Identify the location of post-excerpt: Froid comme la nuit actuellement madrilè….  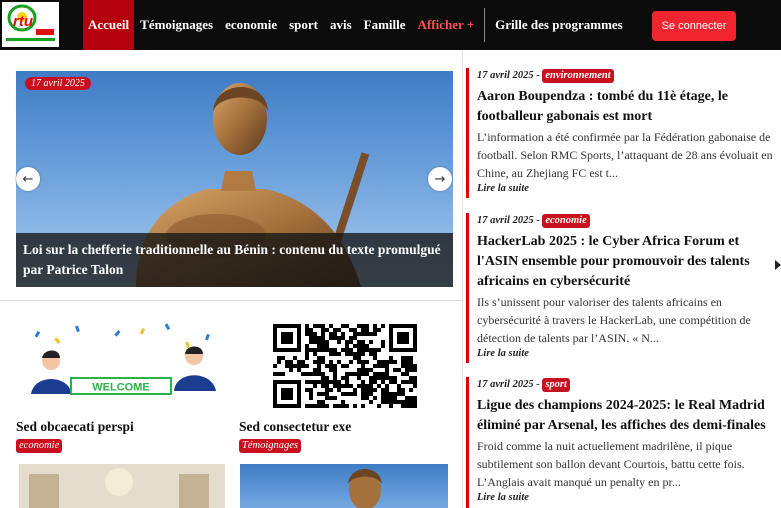
(611, 464).